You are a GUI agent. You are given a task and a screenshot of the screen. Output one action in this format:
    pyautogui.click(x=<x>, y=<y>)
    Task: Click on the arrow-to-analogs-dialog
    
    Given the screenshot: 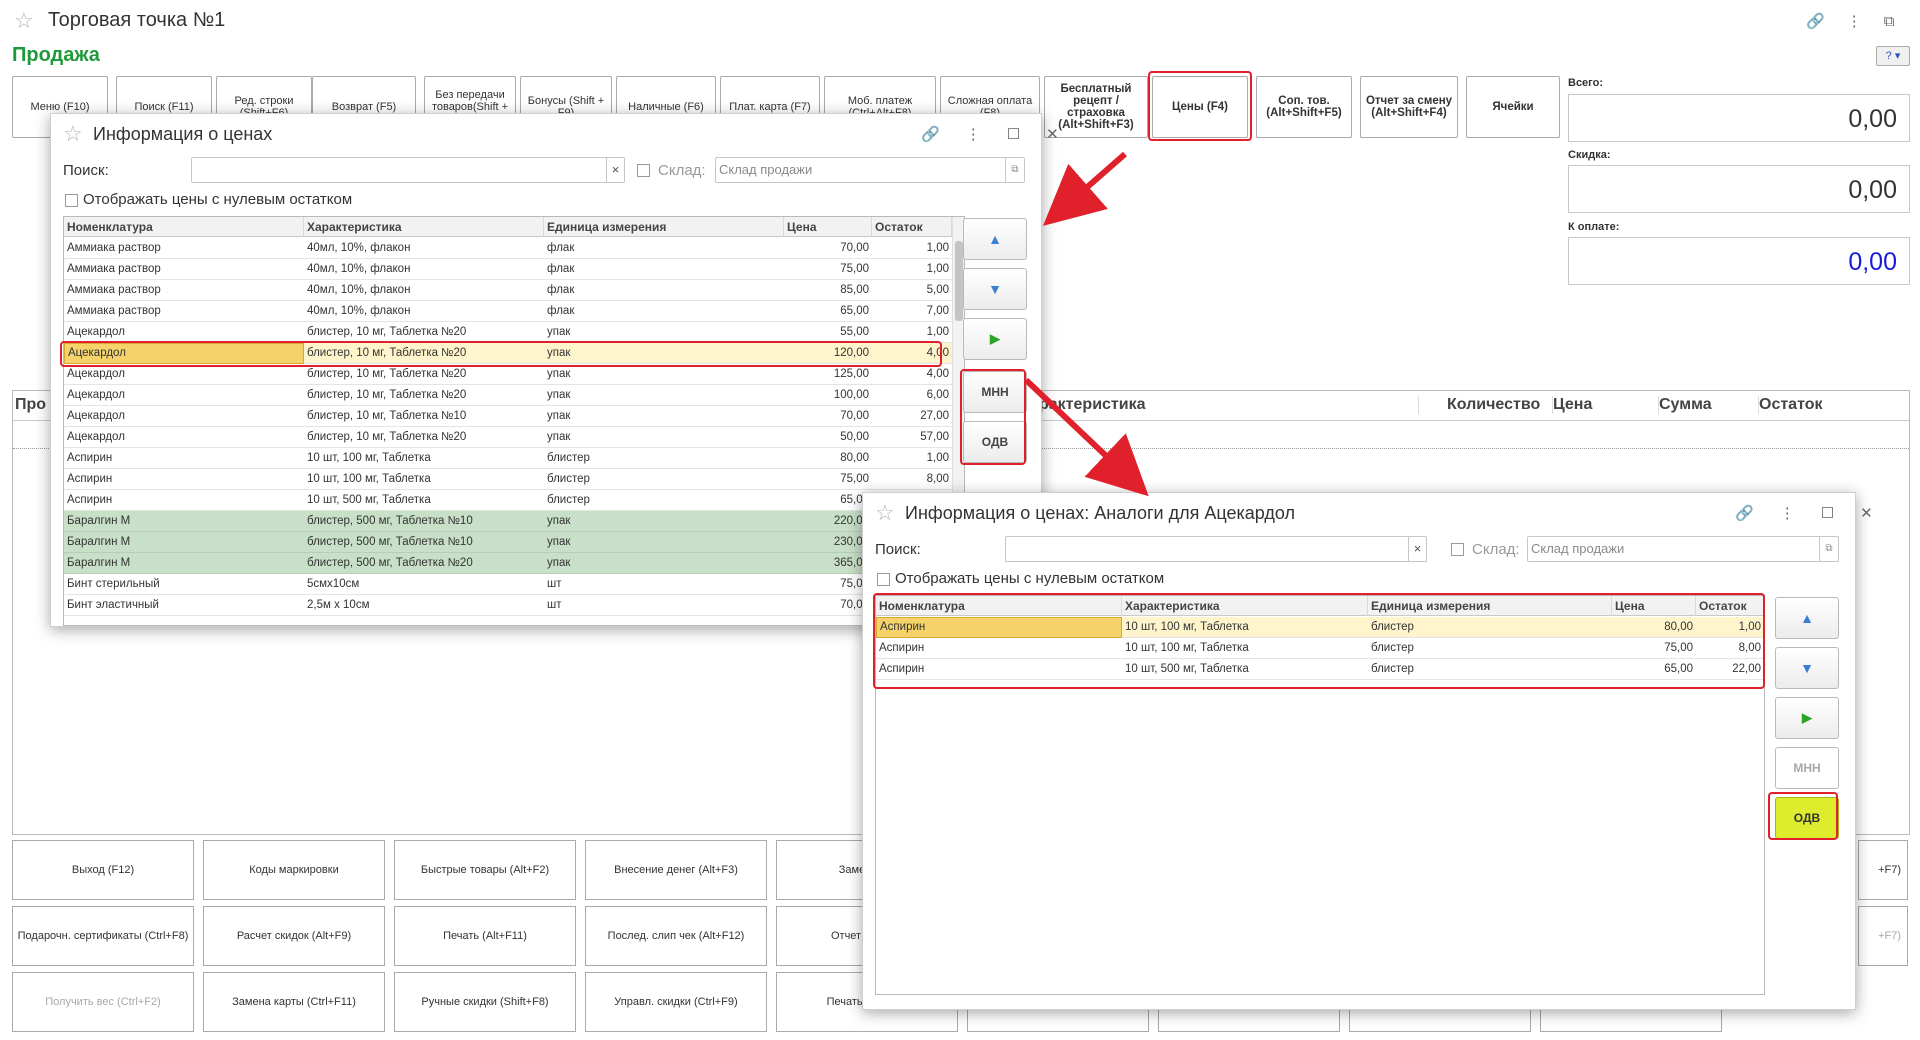 What is the action you would take?
    pyautogui.click(x=1086, y=437)
    